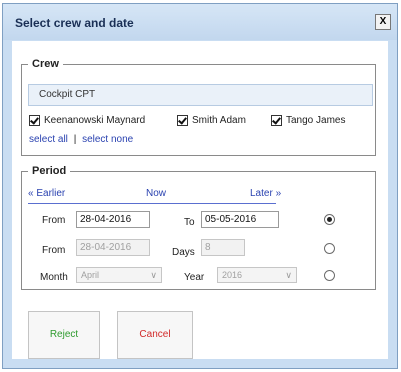 Image resolution: width=401 pixels, height=372 pixels. What do you see at coordinates (200, 95) in the screenshot?
I see `crew-group-label: Cockpit CPT` at bounding box center [200, 95].